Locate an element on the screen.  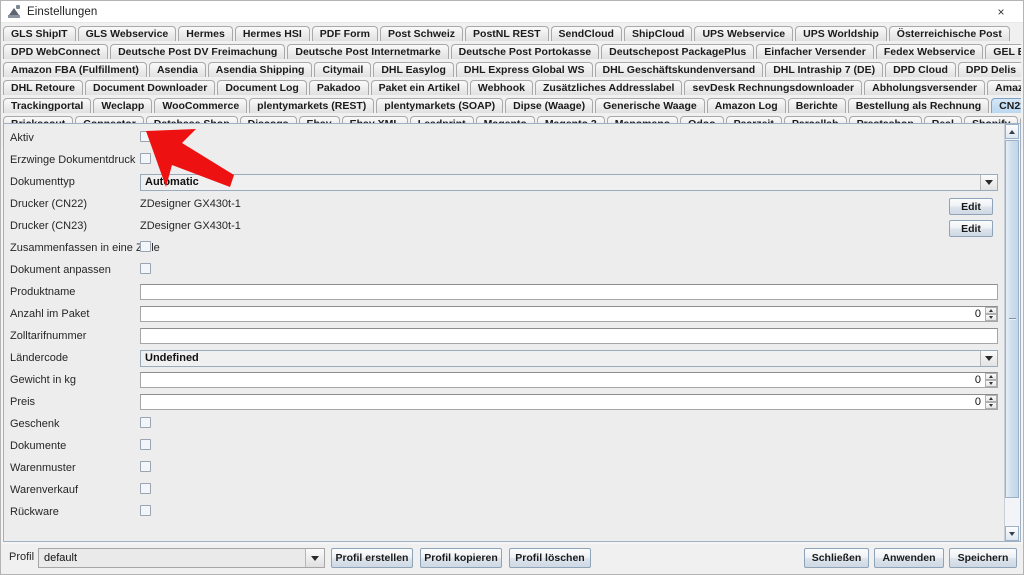
scroll-up-icon is located at coordinates (1012, 131).